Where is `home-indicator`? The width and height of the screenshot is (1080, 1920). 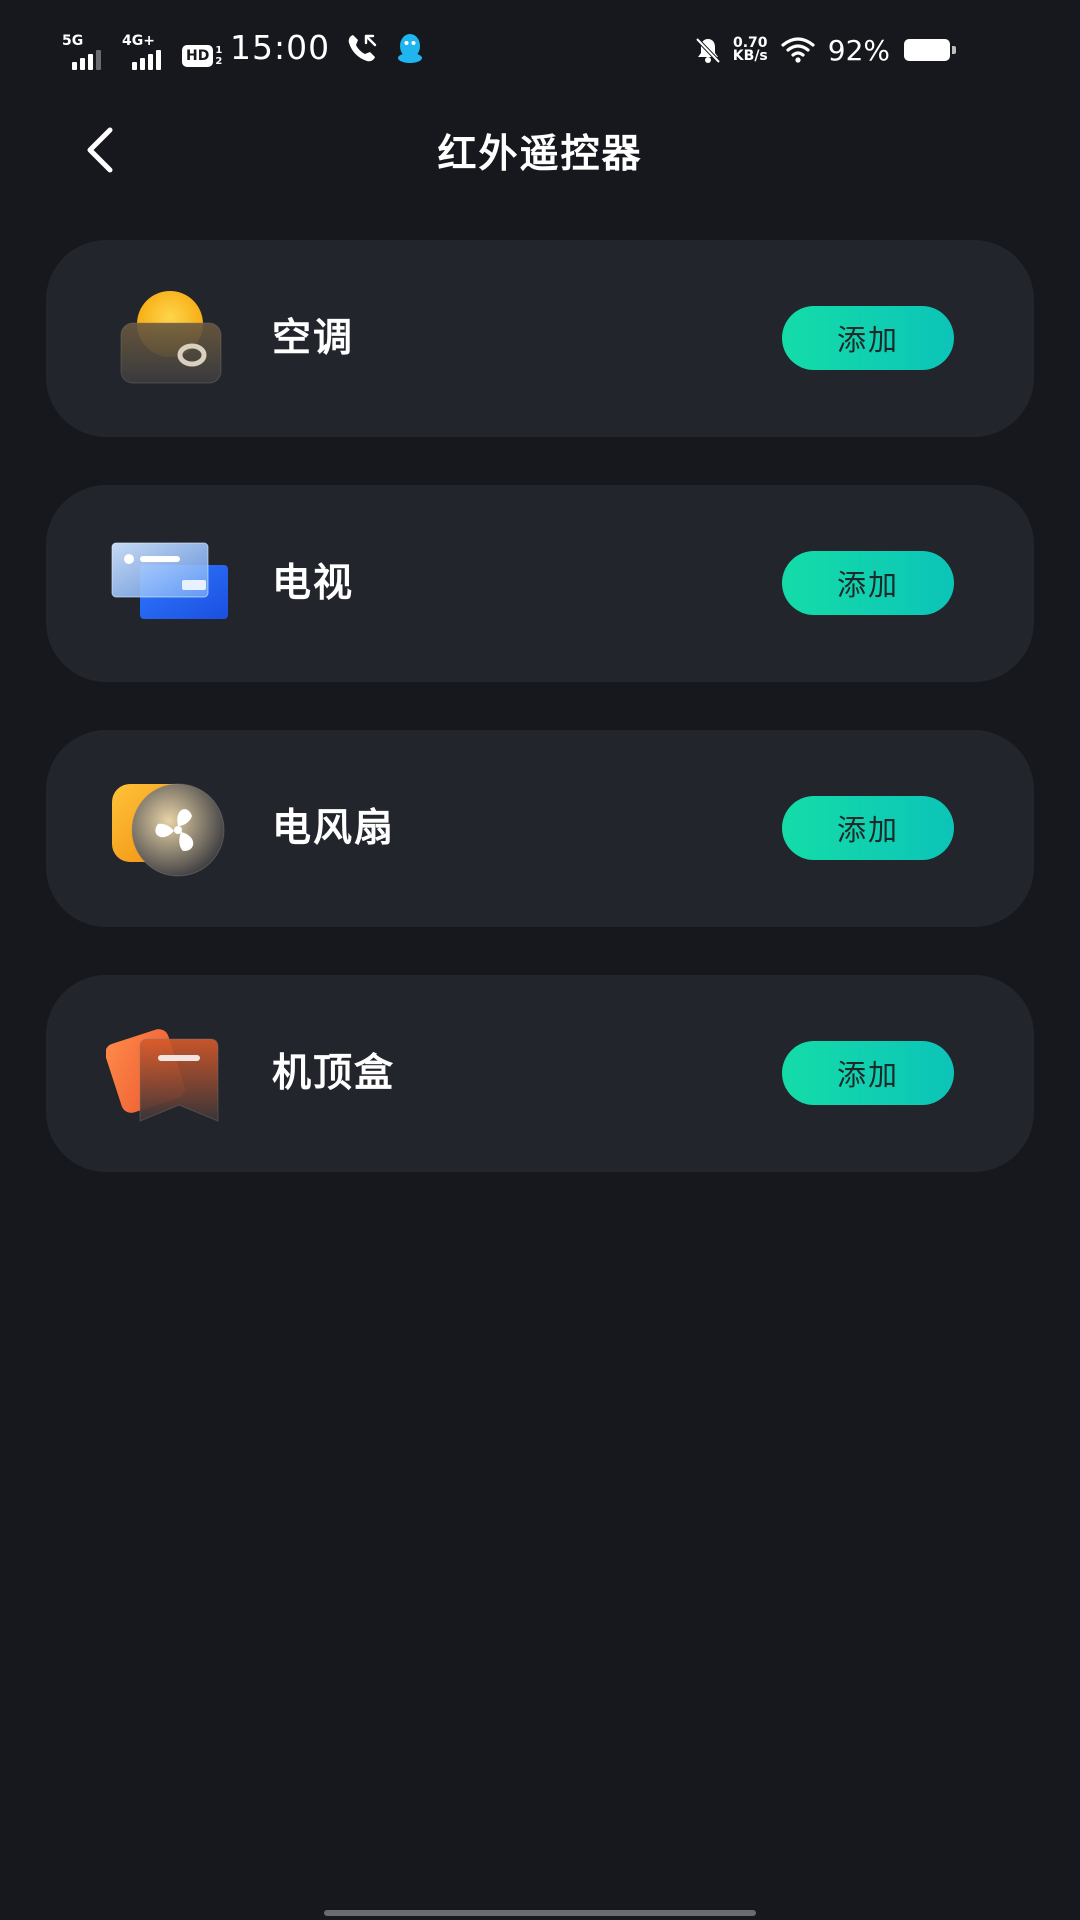
home-indicator is located at coordinates (540, 1913).